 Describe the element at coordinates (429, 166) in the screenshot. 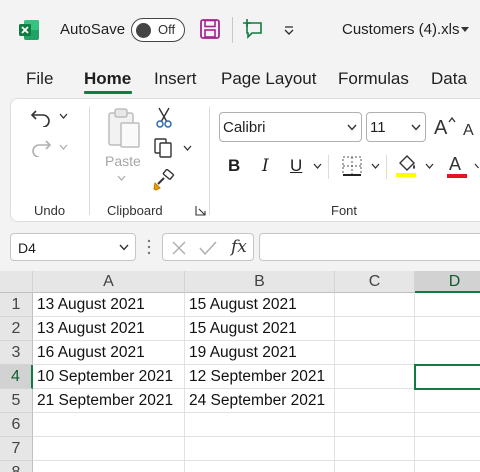

I see `fill-color-dropdown-icon` at that location.